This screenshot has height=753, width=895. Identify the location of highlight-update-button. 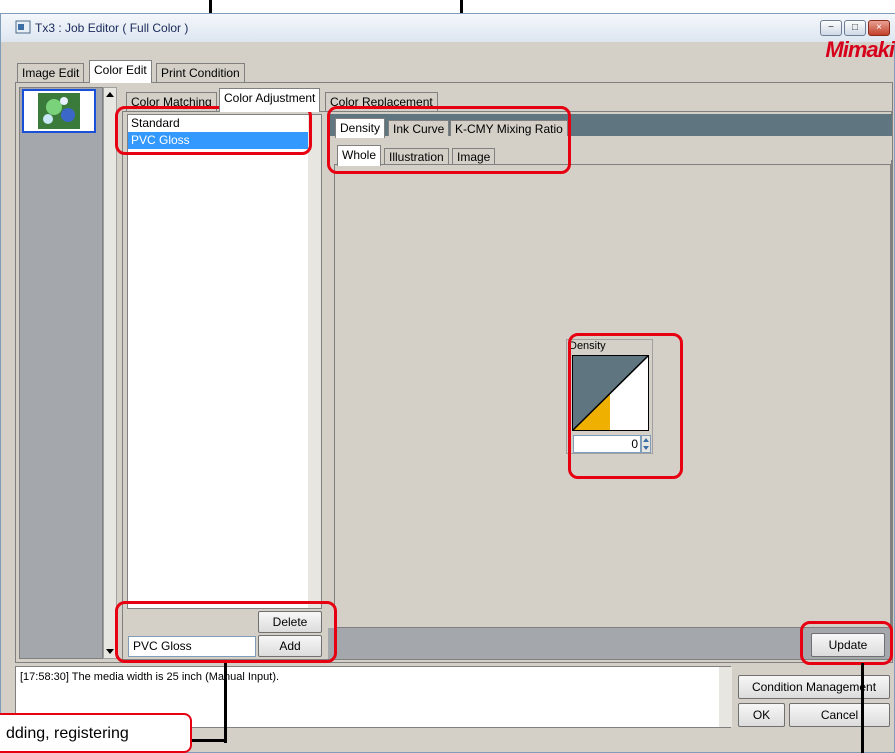
(846, 643).